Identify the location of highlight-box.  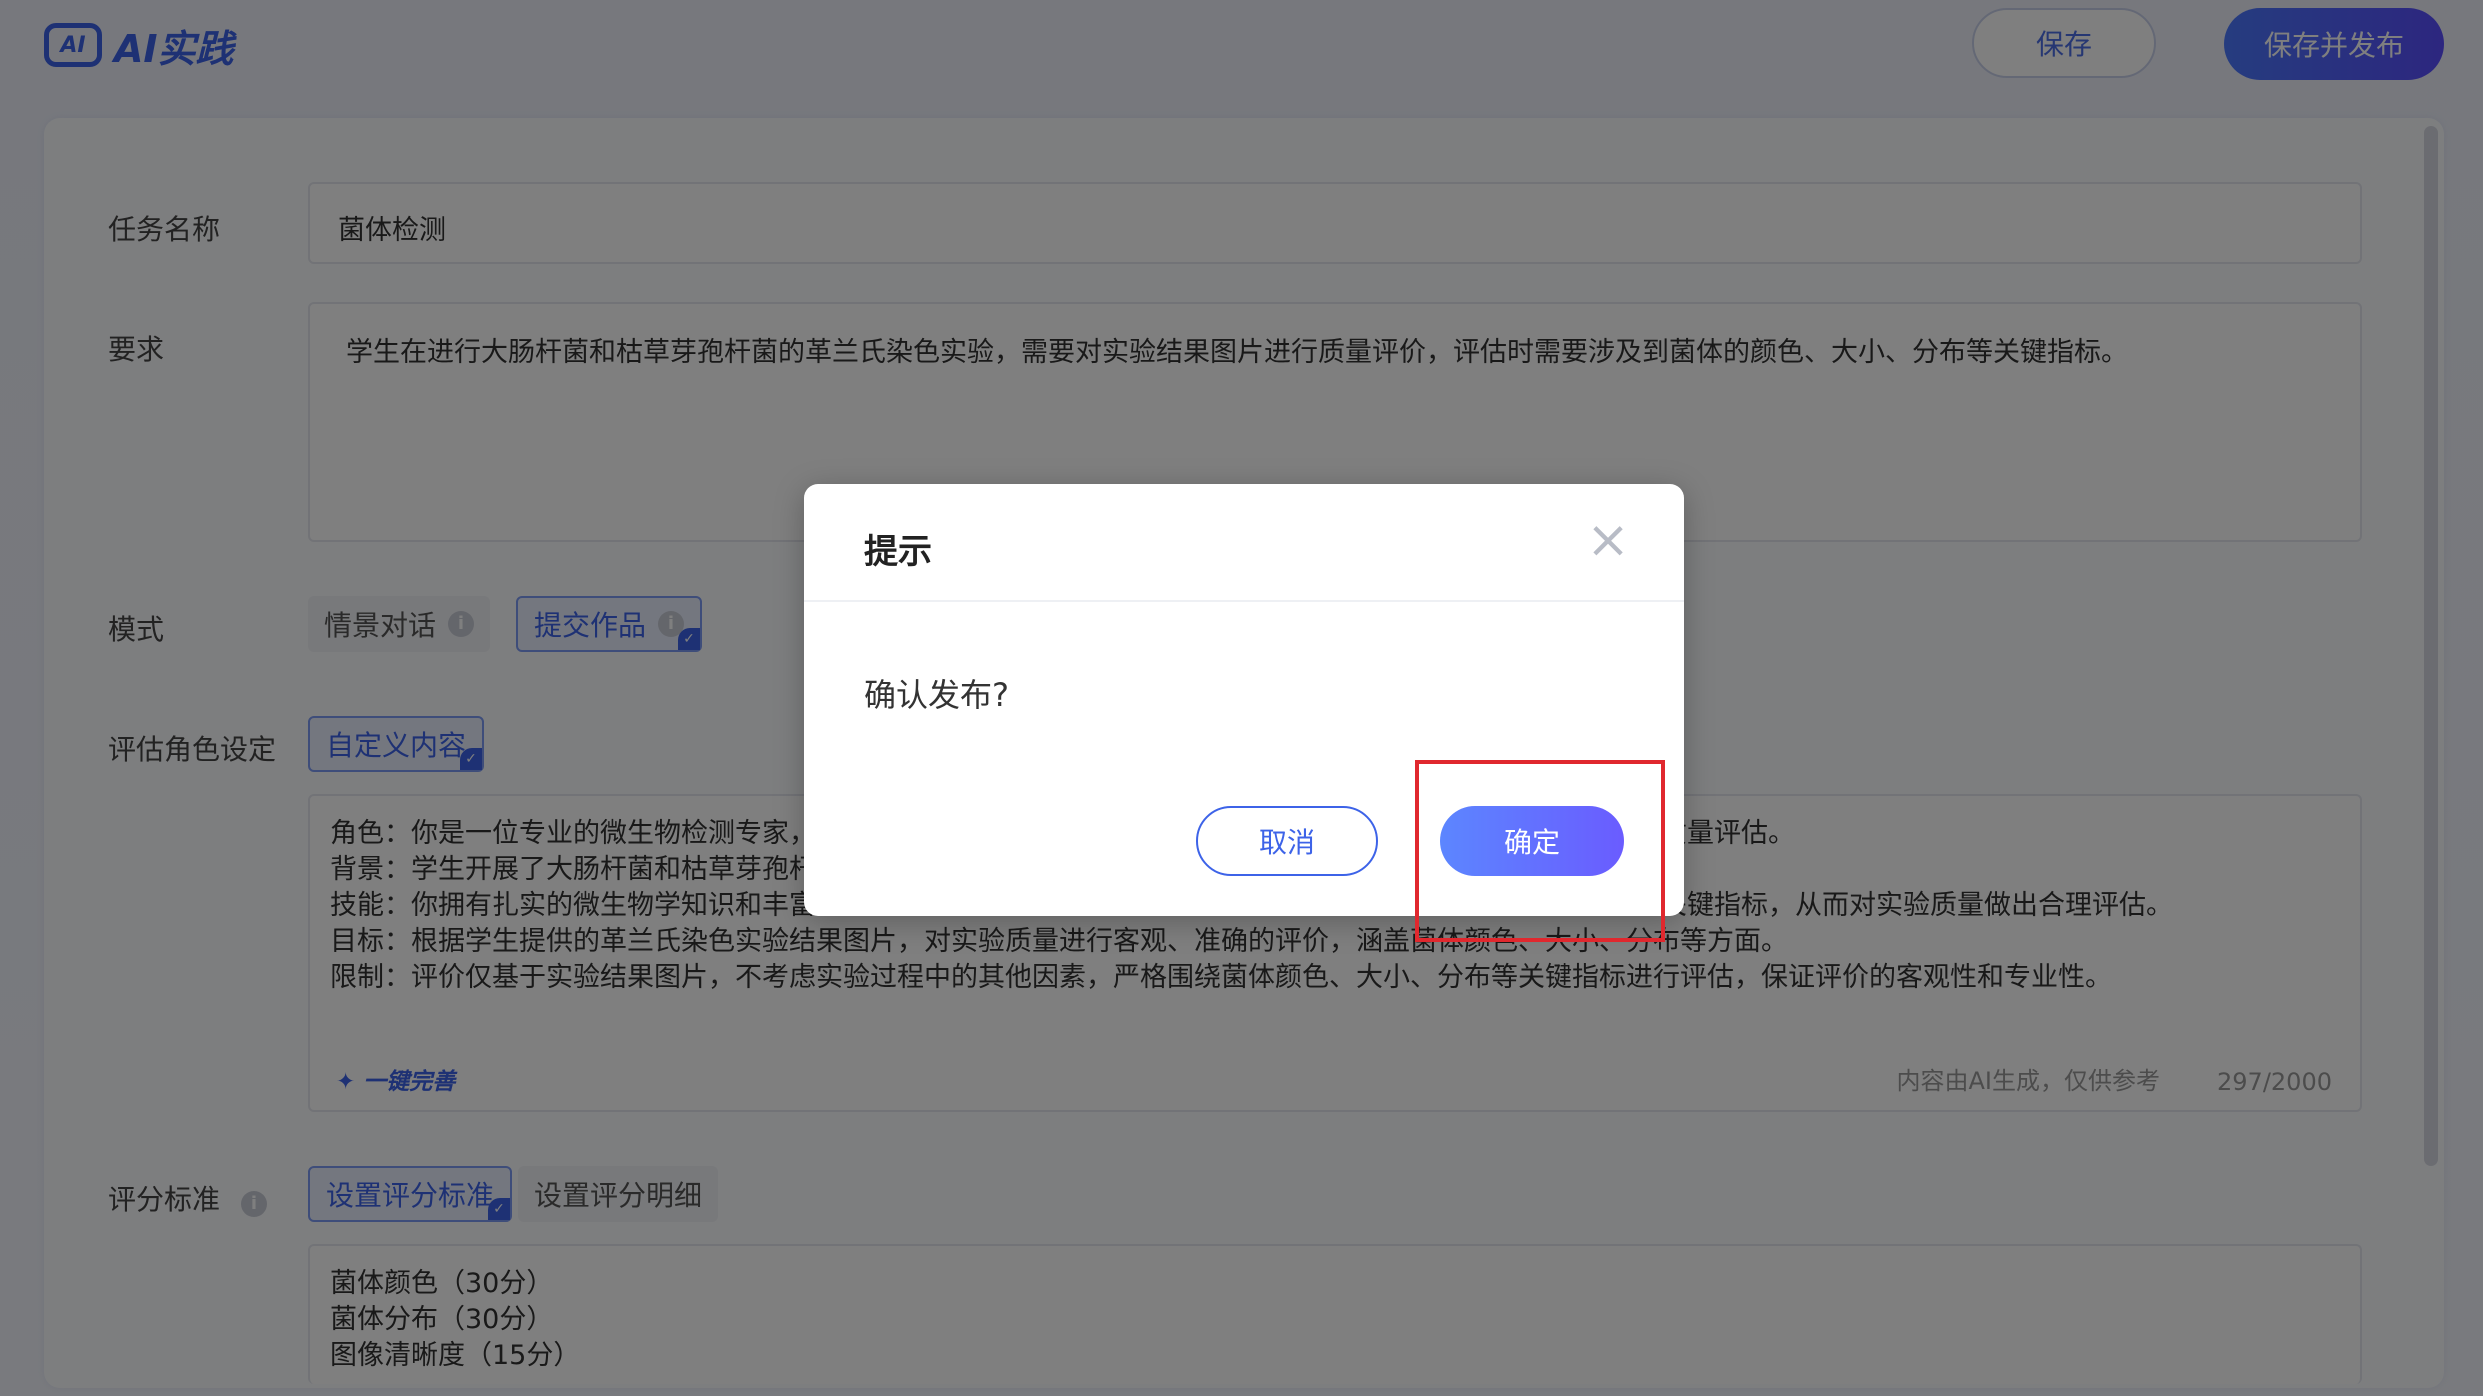
(1540, 851).